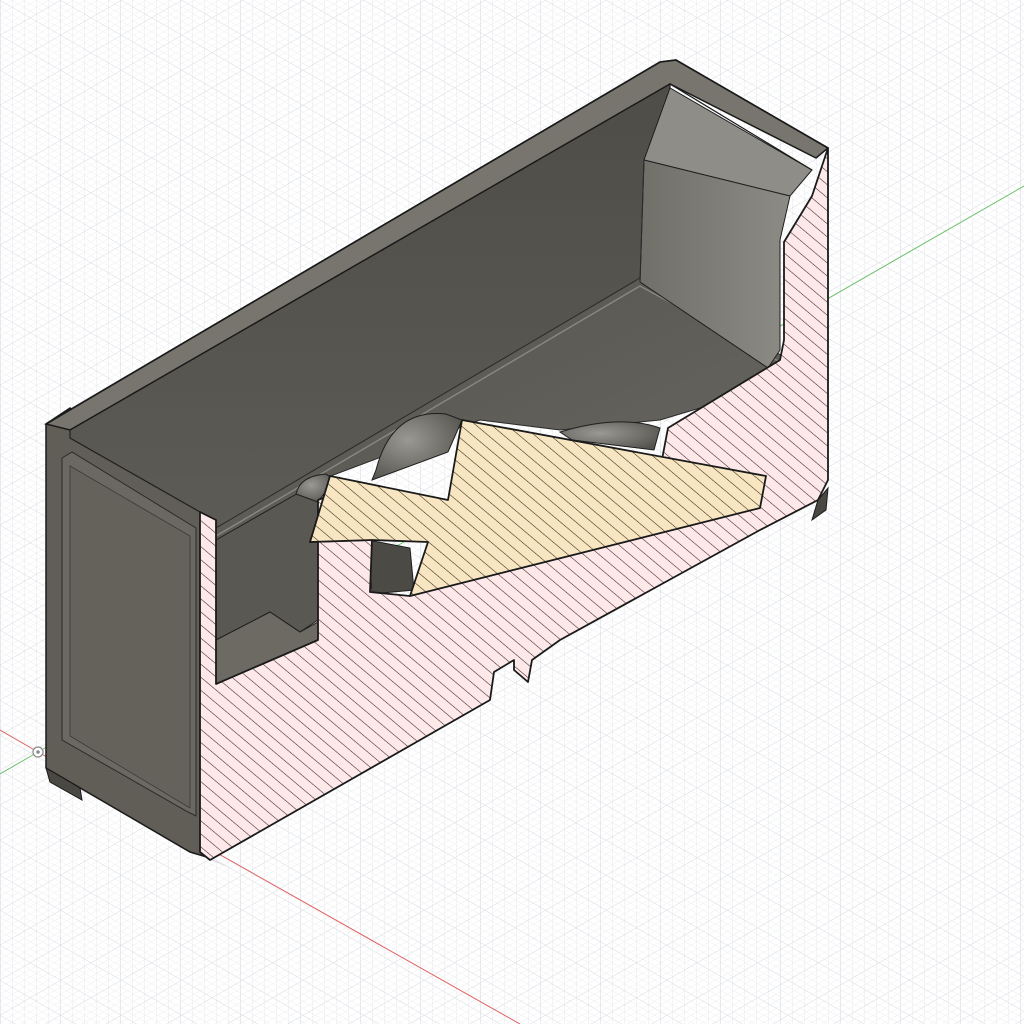  What do you see at coordinates (38, 752) in the screenshot?
I see `origin-icon` at bounding box center [38, 752].